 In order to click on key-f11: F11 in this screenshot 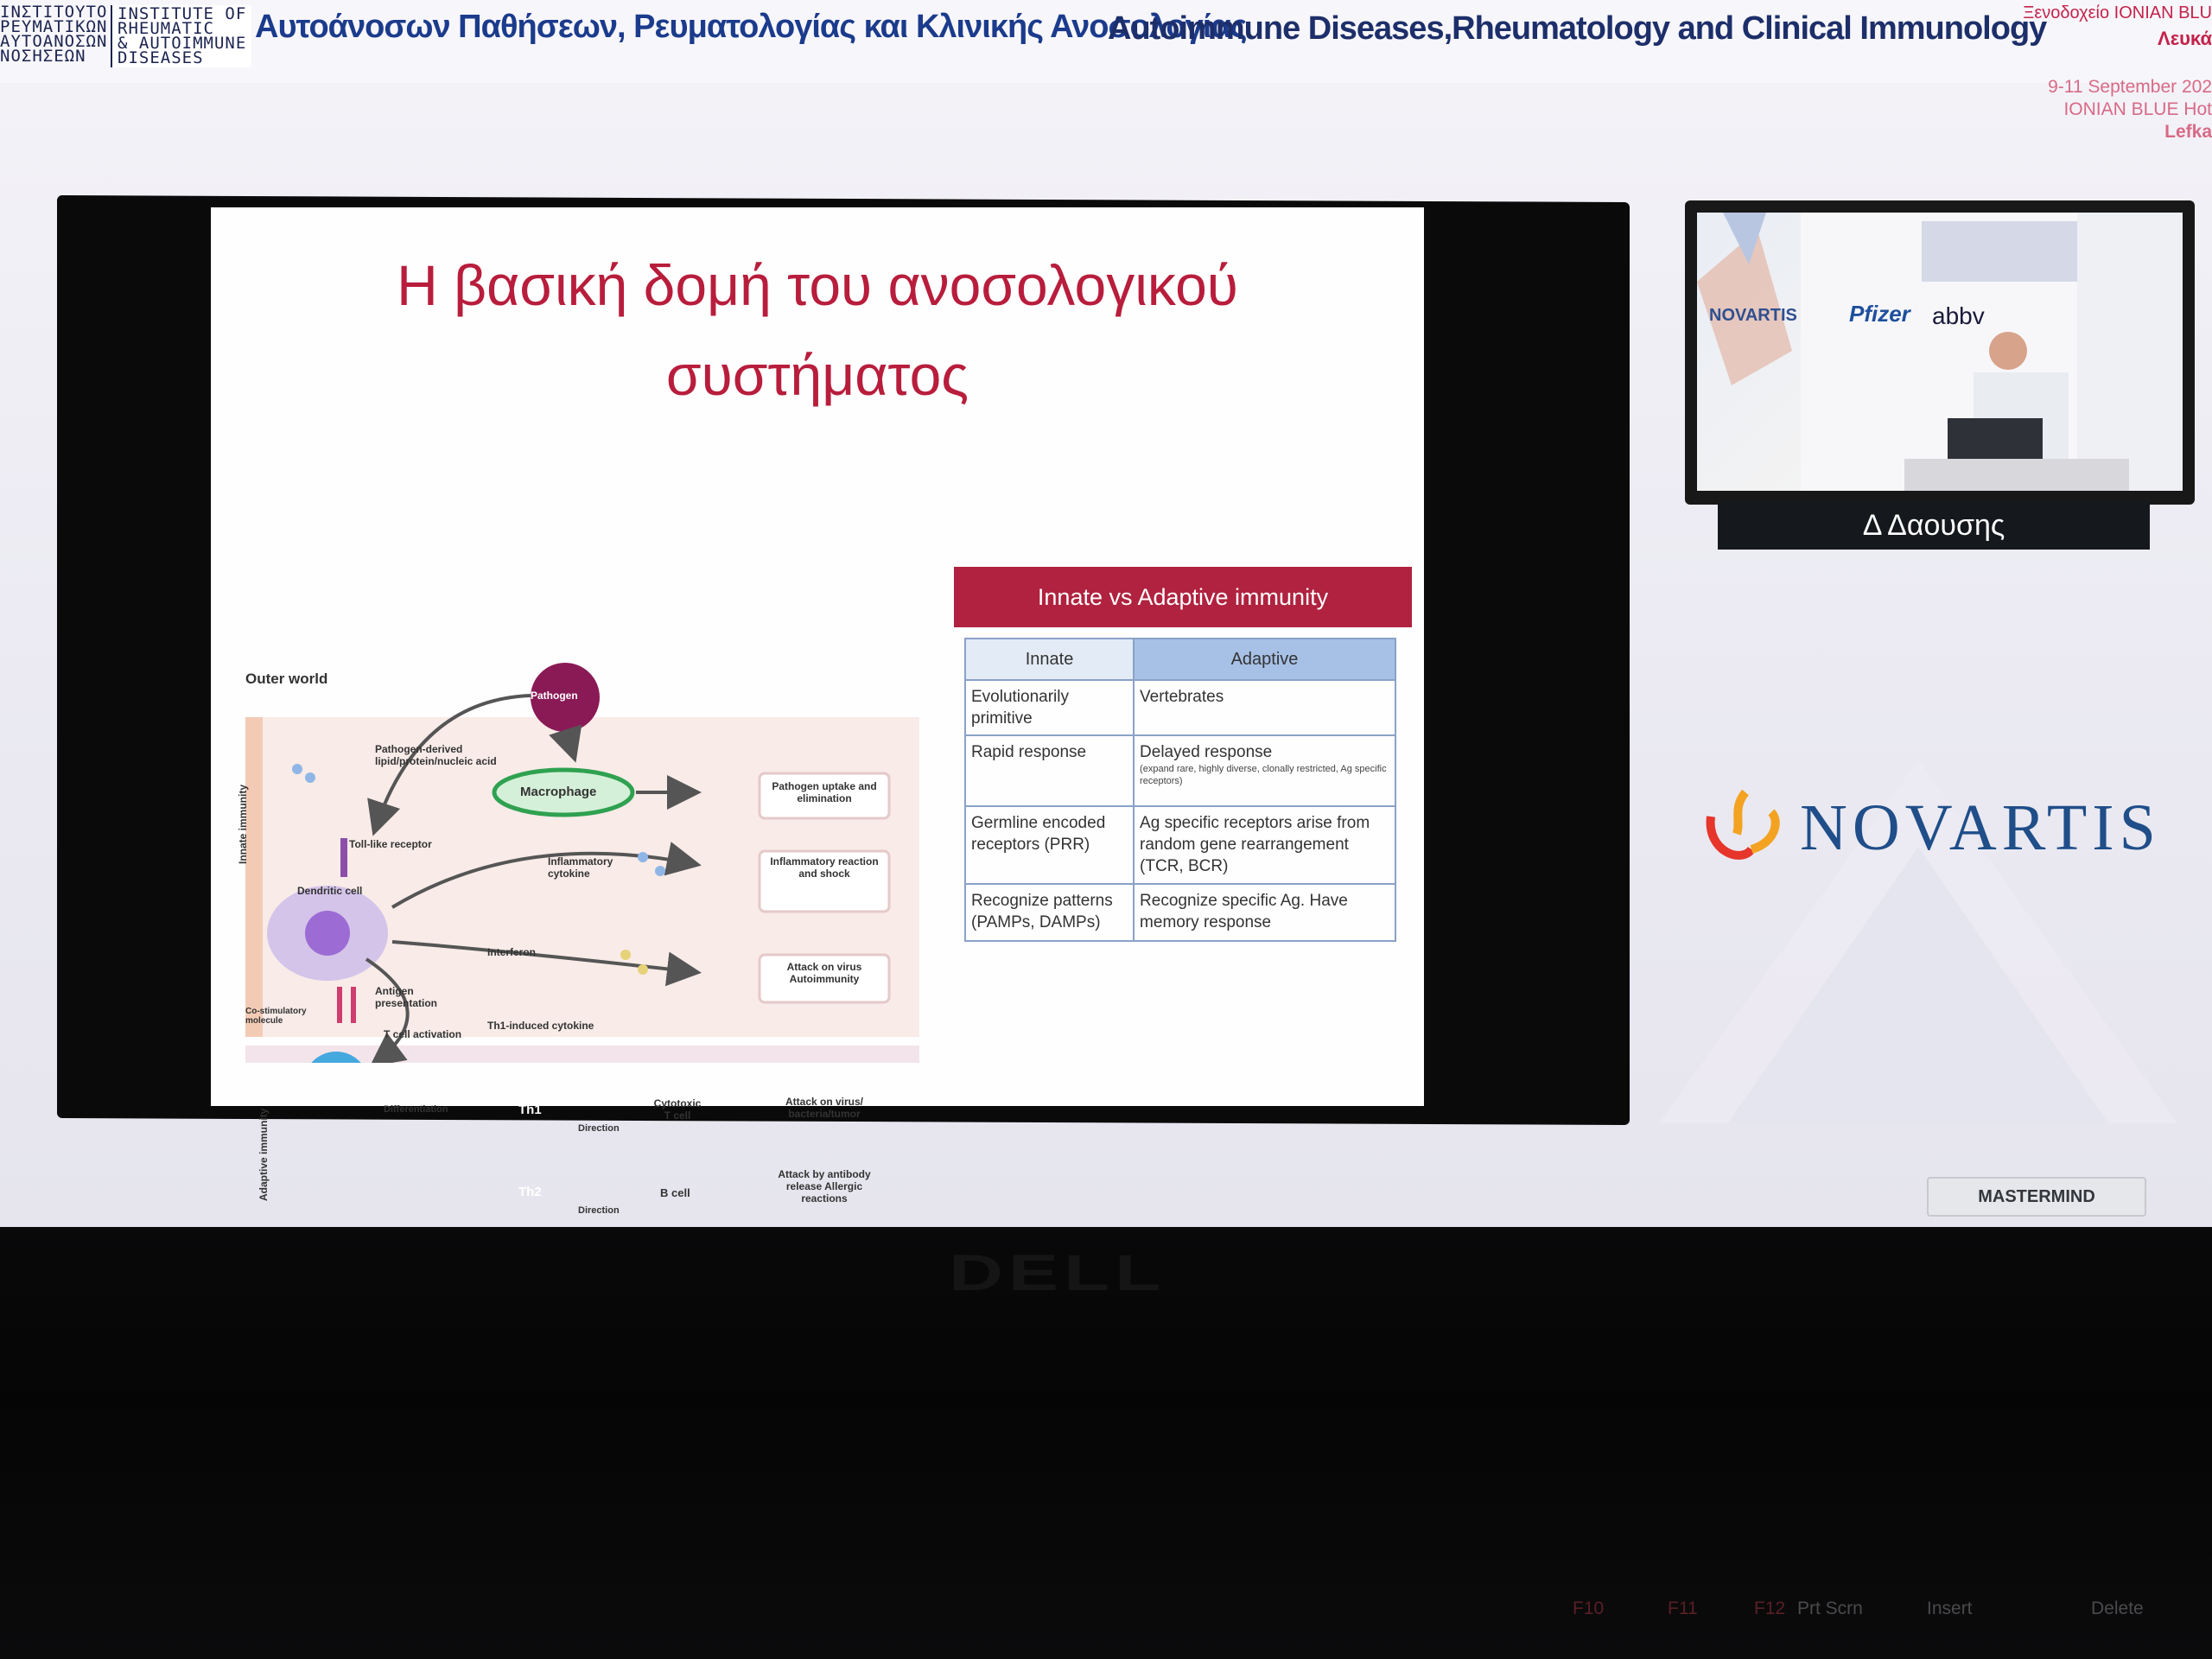, I will do `click(1683, 1609)`.